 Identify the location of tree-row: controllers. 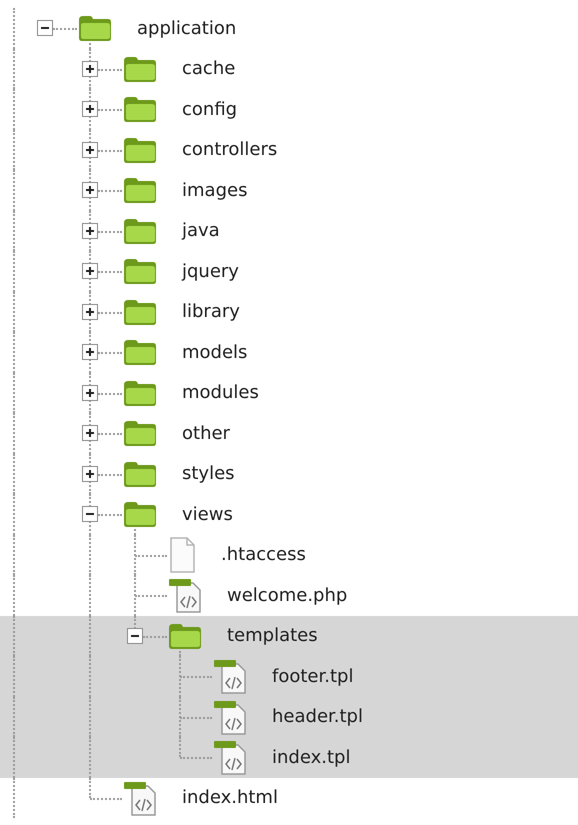
(289, 150).